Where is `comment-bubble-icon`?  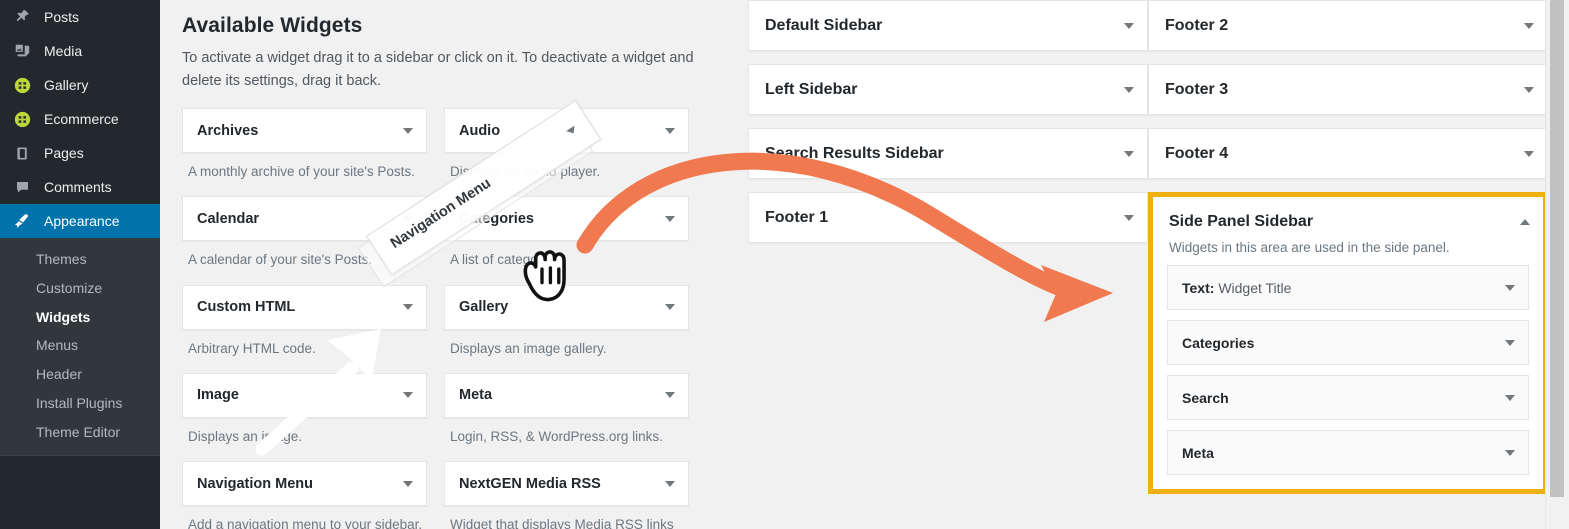 comment-bubble-icon is located at coordinates (22, 187).